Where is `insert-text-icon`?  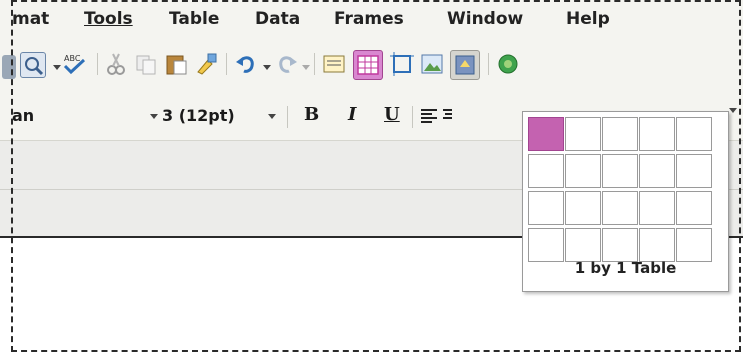 insert-text-icon is located at coordinates (334, 64).